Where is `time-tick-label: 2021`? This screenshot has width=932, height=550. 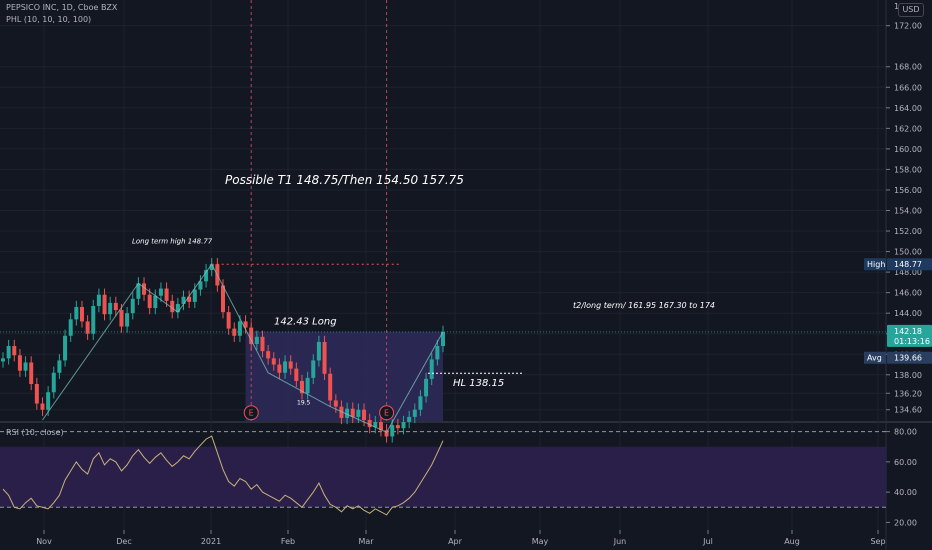 time-tick-label: 2021 is located at coordinates (211, 541).